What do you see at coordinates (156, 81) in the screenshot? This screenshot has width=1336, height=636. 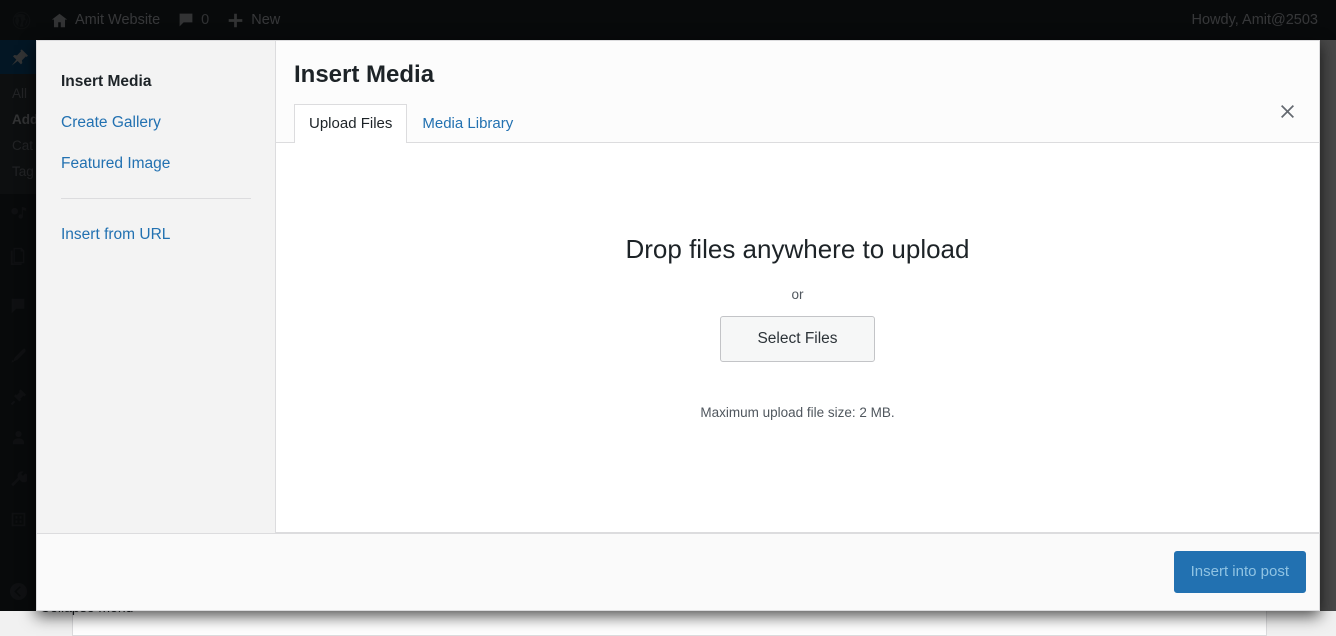 I see `modal-menu-item-insert-media: Insert Media` at bounding box center [156, 81].